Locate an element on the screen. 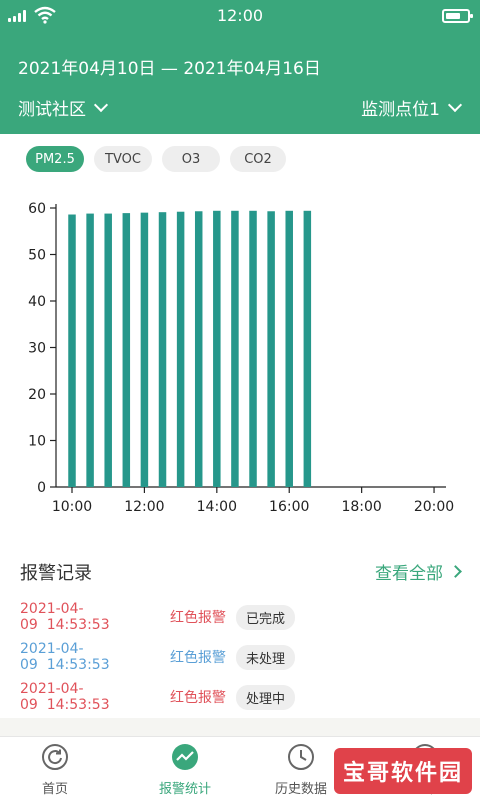 The height and width of the screenshot is (800, 480). status-bar: 12:00 is located at coordinates (240, 16).